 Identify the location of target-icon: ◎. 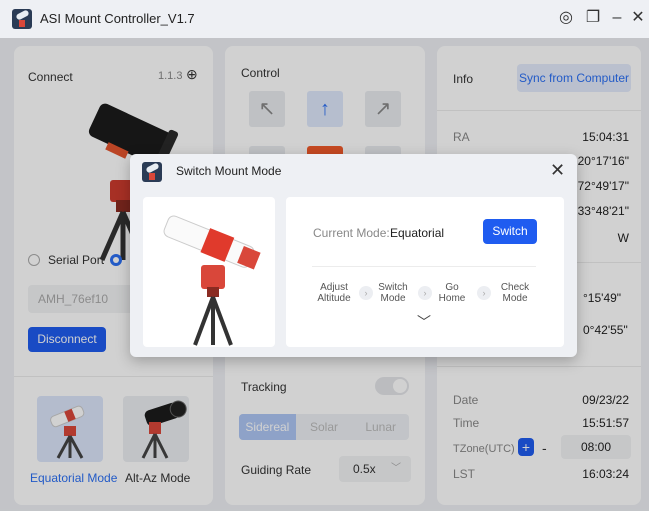
(566, 18).